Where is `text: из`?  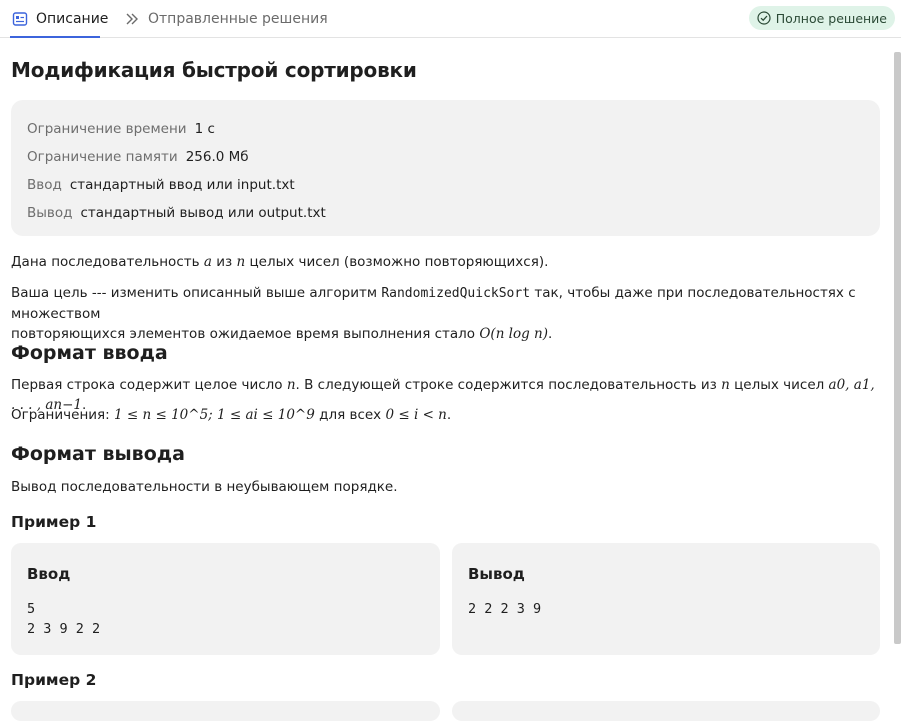 text: из is located at coordinates (224, 262).